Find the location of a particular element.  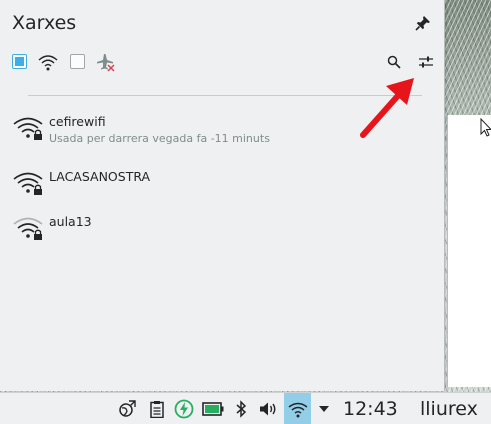

network-item-lacasanostra: LACASANOSTRA is located at coordinates (222, 191).